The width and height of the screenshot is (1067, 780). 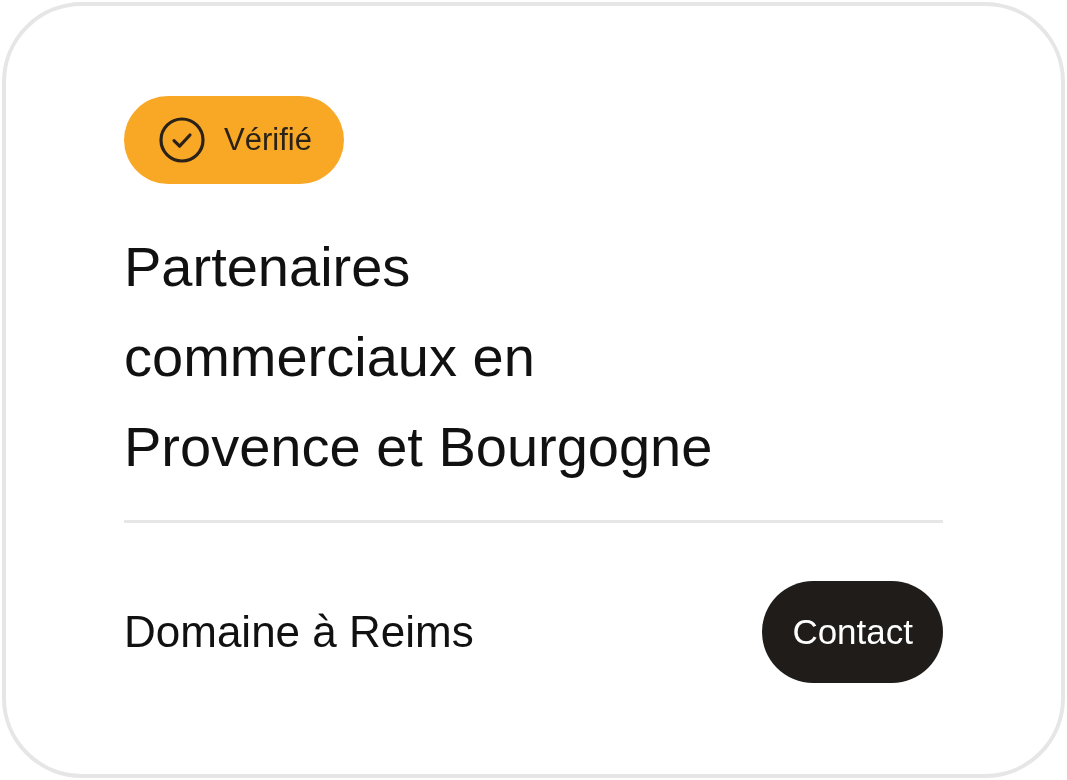 What do you see at coordinates (299, 632) in the screenshot?
I see `location-text: Domaine à Reims` at bounding box center [299, 632].